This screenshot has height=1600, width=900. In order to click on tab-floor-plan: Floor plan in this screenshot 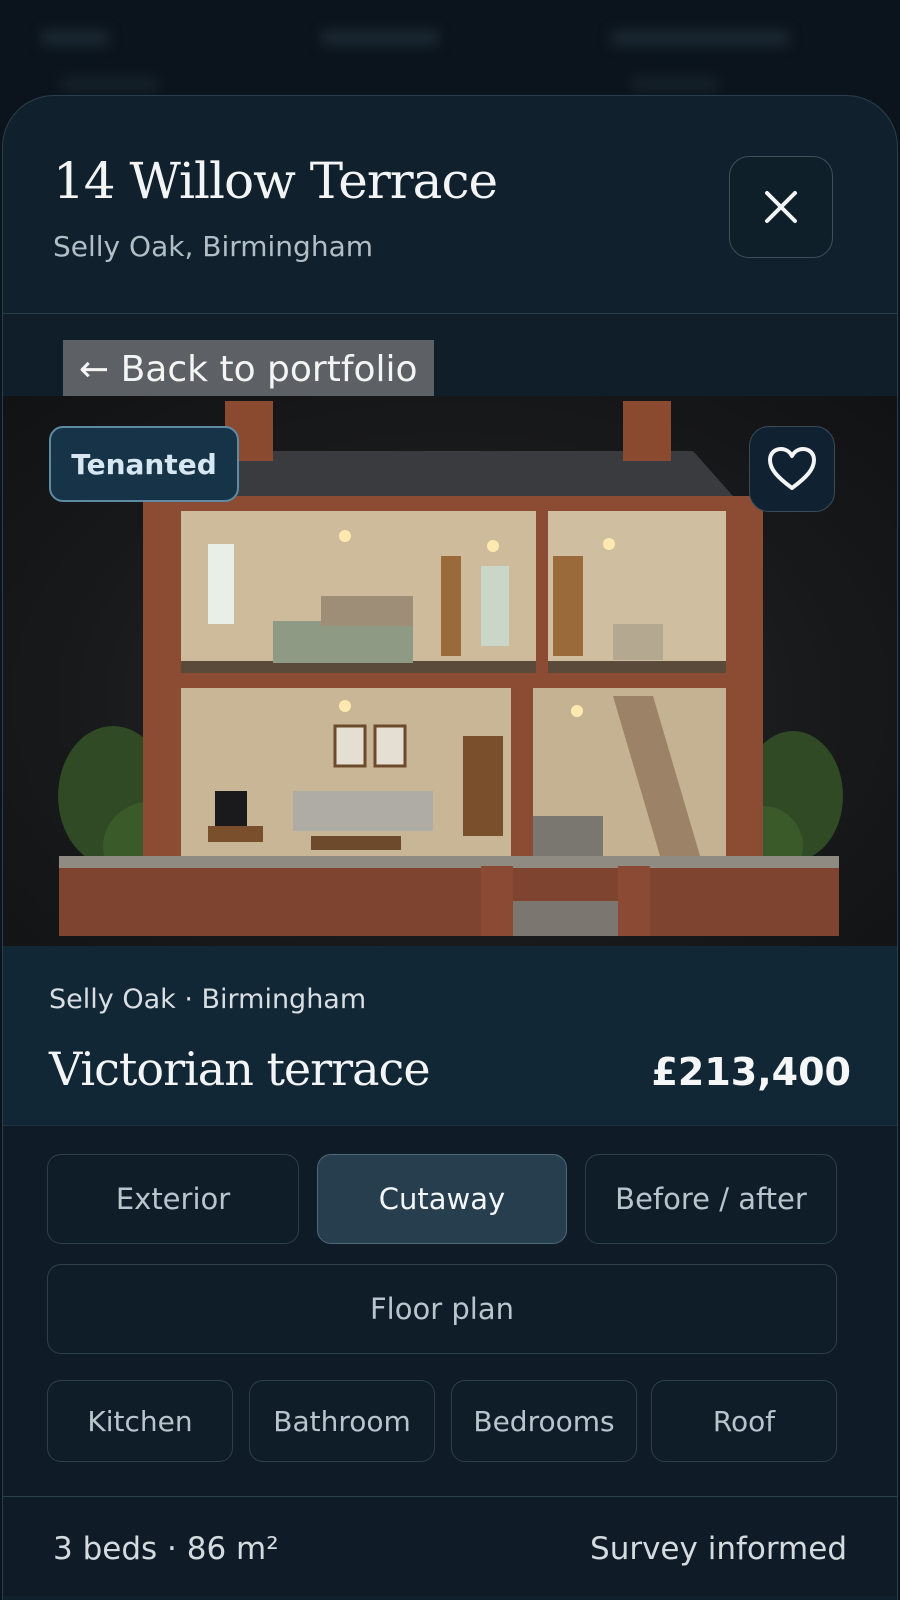, I will do `click(442, 1309)`.